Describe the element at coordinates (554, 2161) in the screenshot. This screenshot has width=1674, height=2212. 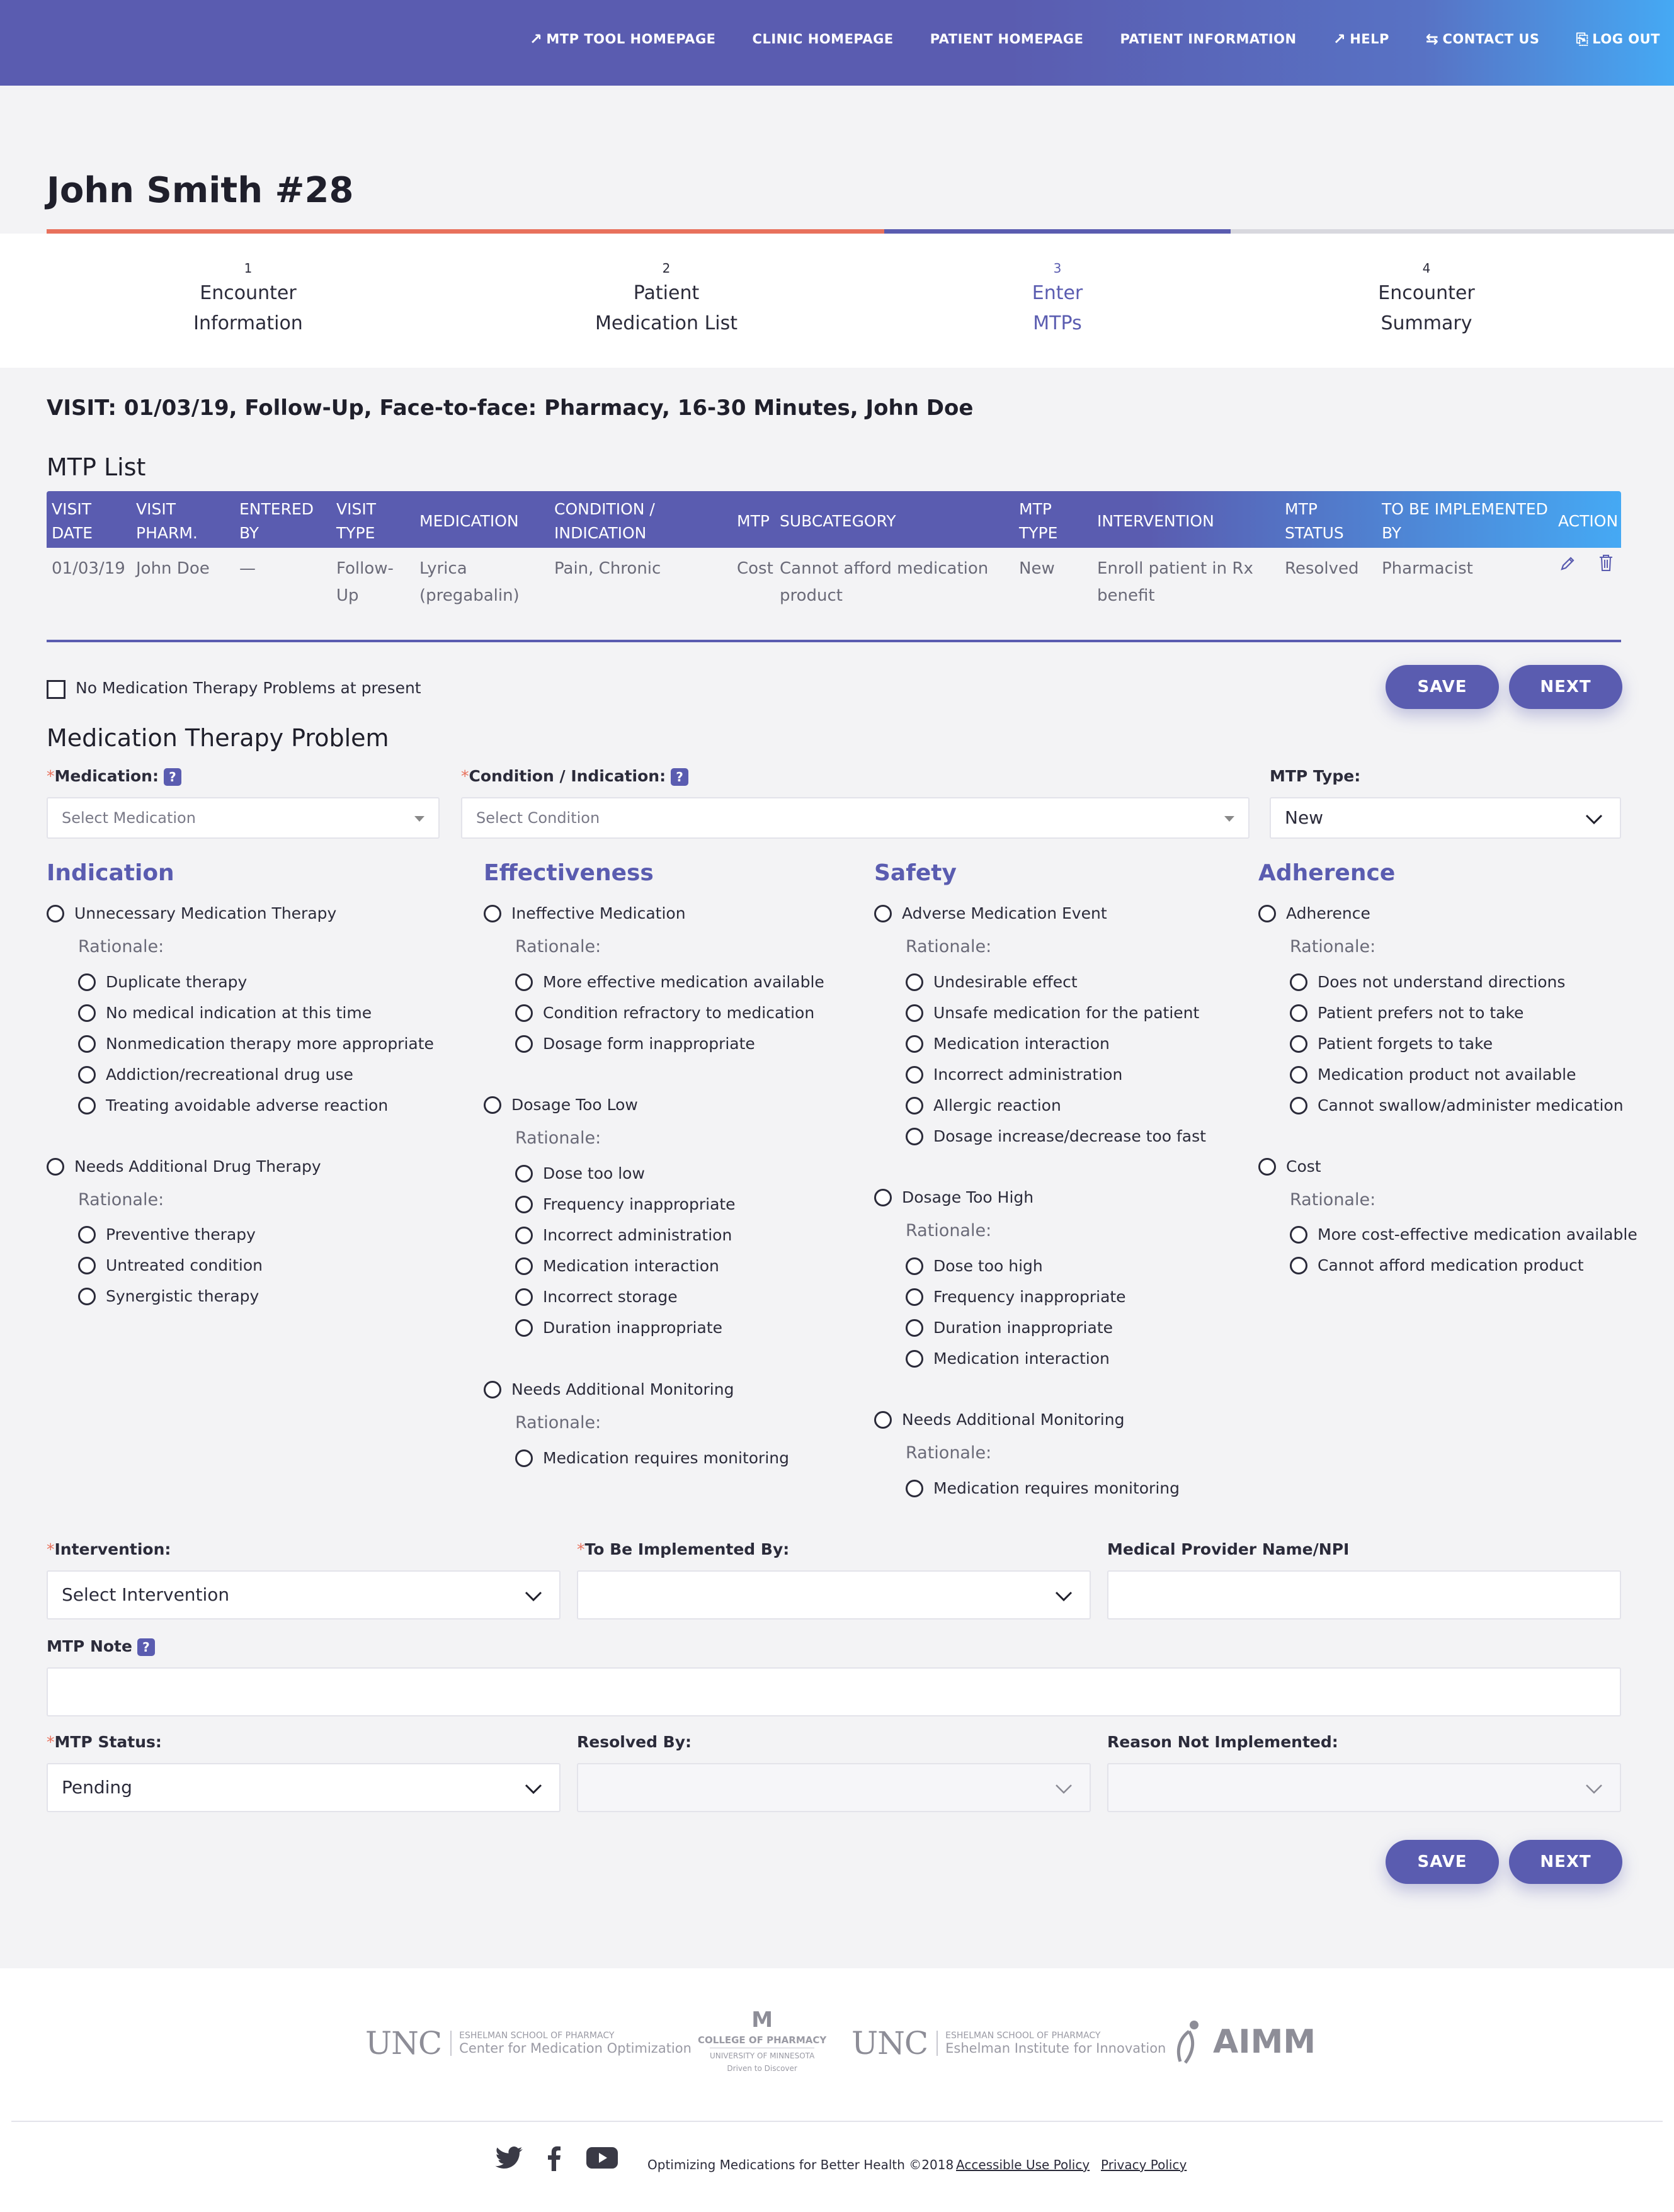
I see `facebook-icon` at that location.